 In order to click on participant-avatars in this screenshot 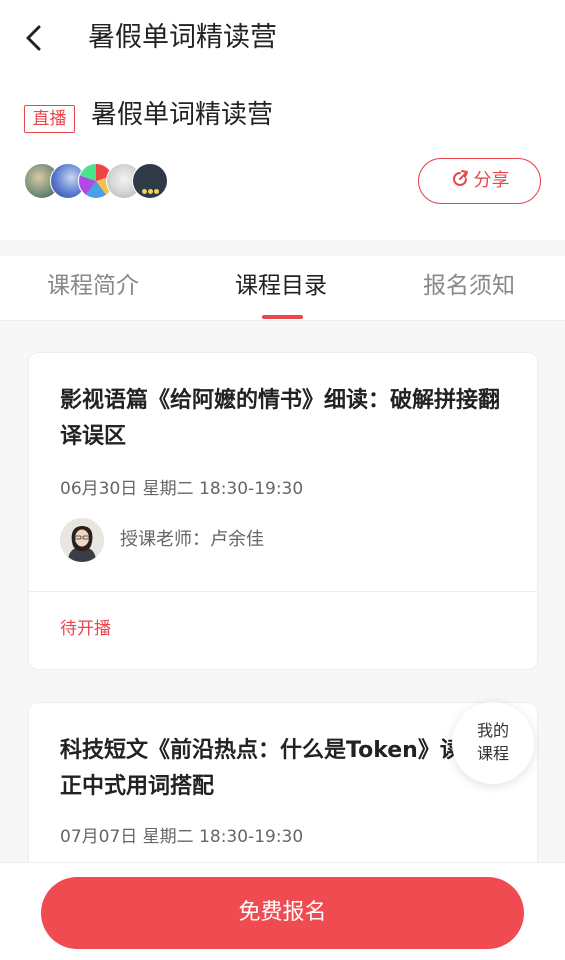, I will do `click(104, 181)`.